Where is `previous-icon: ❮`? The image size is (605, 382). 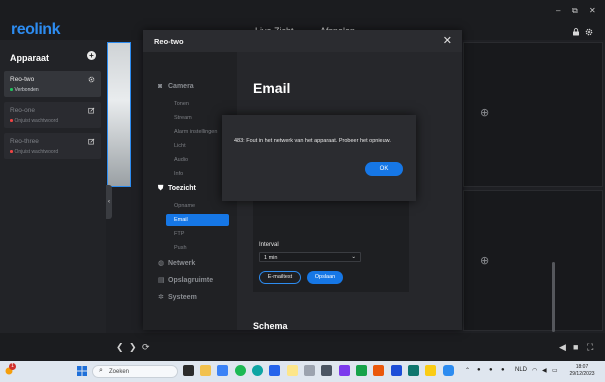
previous-icon: ❮ is located at coordinates (120, 347).